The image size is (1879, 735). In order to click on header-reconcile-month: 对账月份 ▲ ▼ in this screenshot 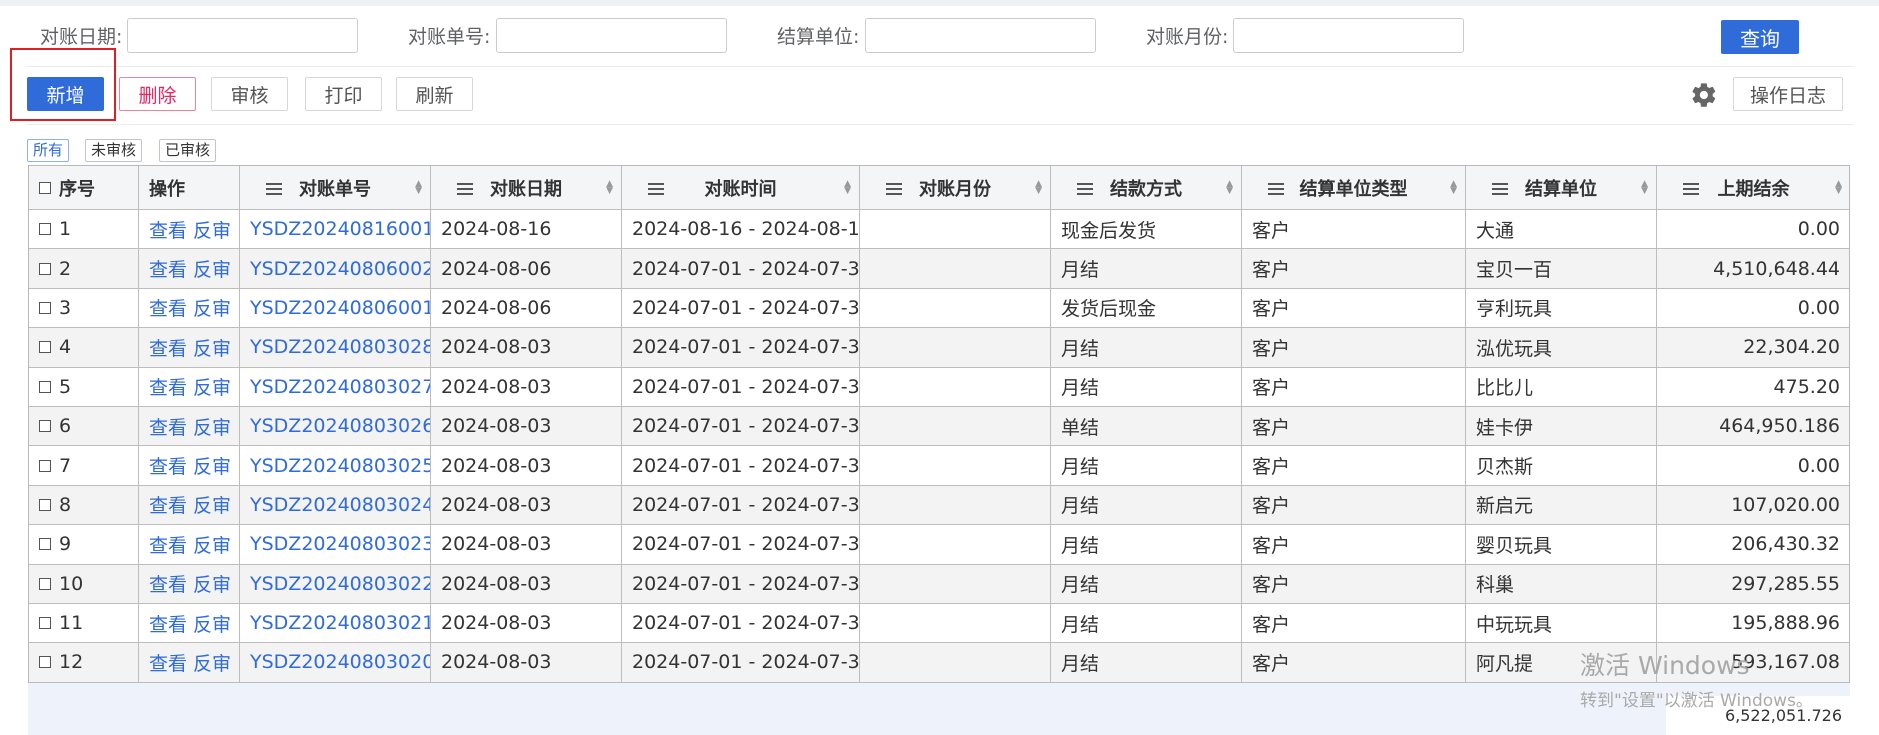, I will do `click(955, 187)`.